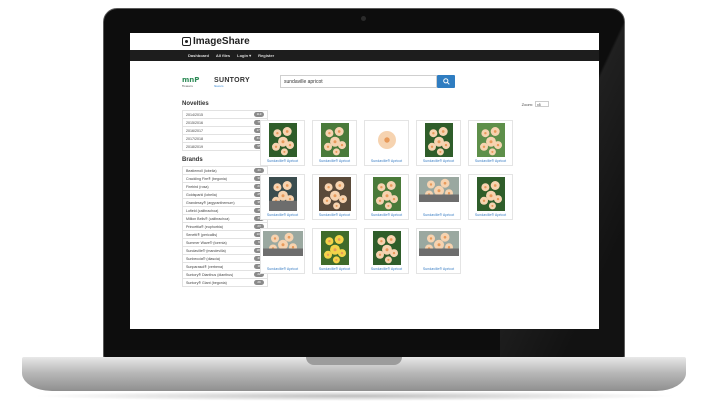 This screenshot has width=708, height=420. I want to click on brands-item-label: Sunbeccia® (diascia), so click(203, 258).